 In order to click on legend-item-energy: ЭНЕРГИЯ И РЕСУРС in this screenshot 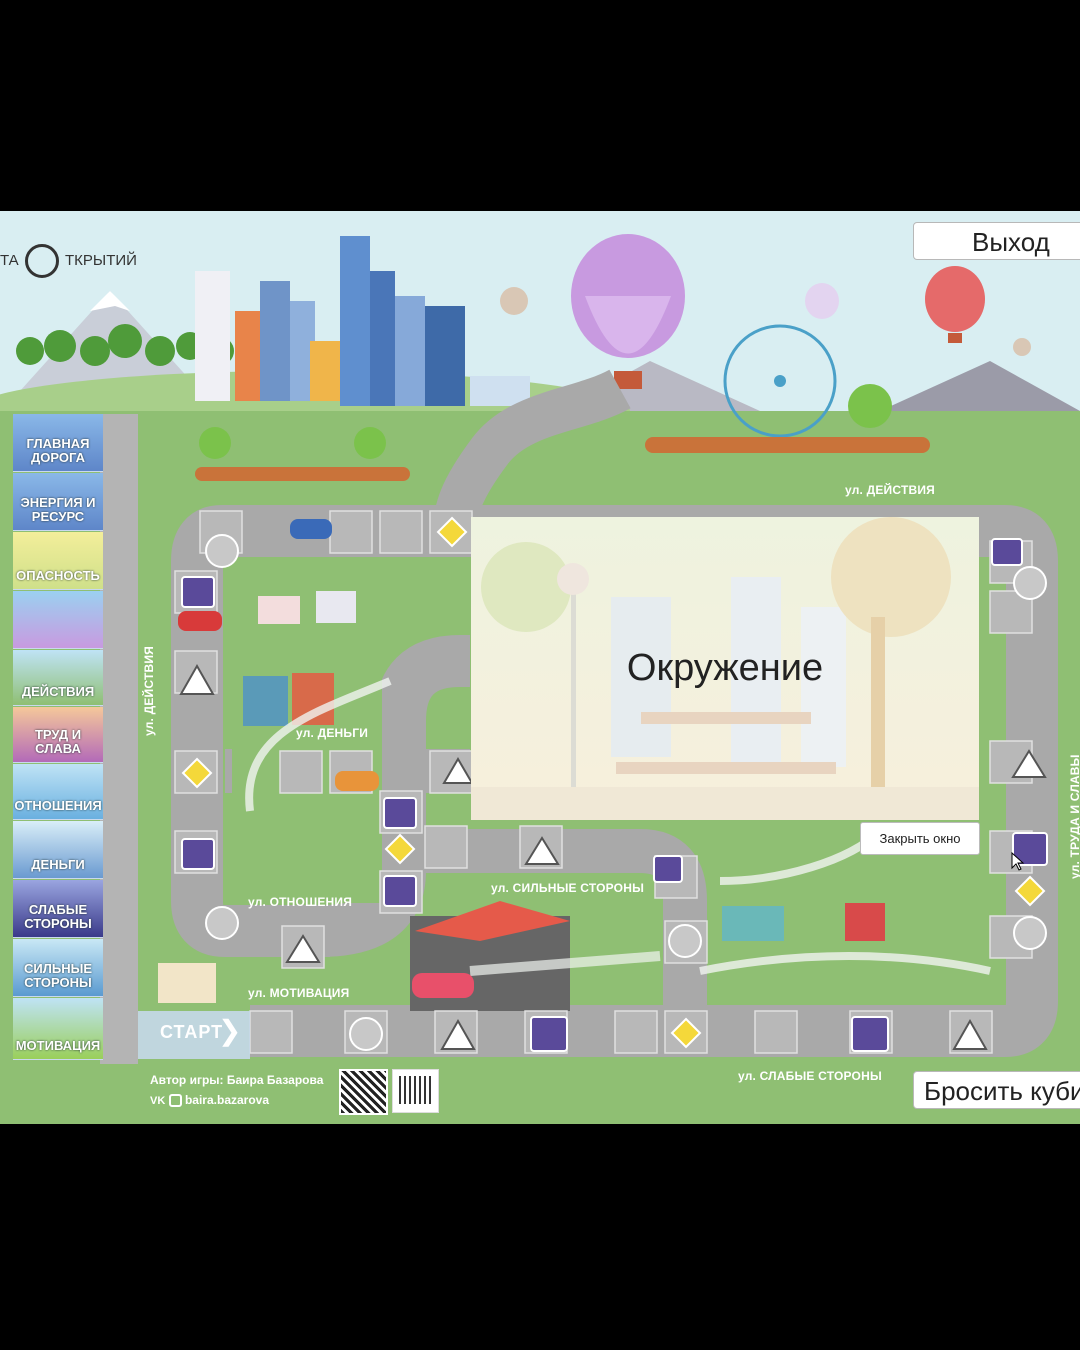, I will do `click(58, 502)`.